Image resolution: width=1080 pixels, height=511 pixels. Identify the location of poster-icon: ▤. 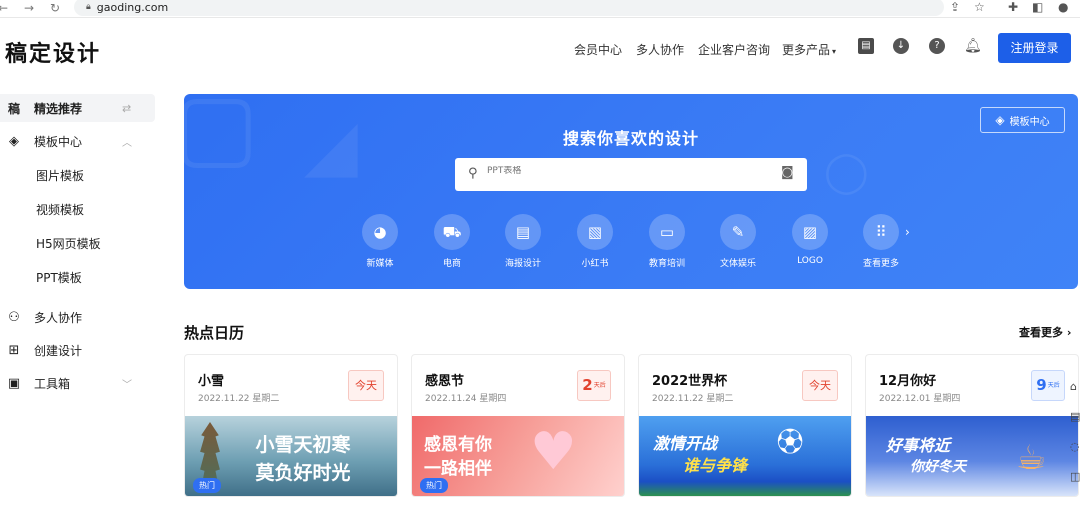
(523, 232).